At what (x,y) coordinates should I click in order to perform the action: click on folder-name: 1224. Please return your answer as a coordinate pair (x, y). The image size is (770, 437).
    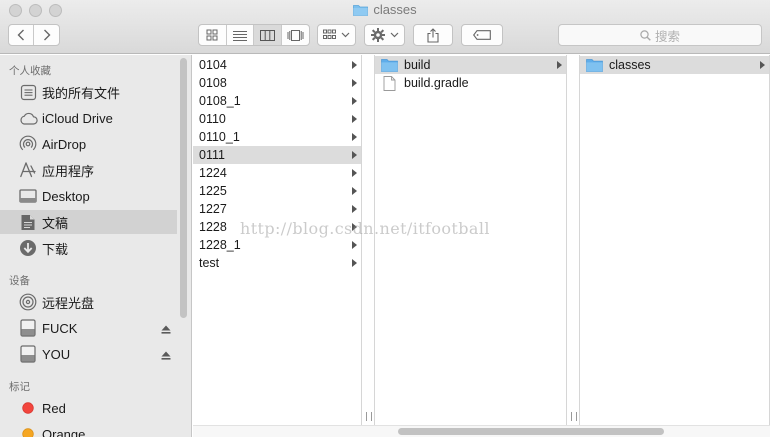
    Looking at the image, I should click on (213, 173).